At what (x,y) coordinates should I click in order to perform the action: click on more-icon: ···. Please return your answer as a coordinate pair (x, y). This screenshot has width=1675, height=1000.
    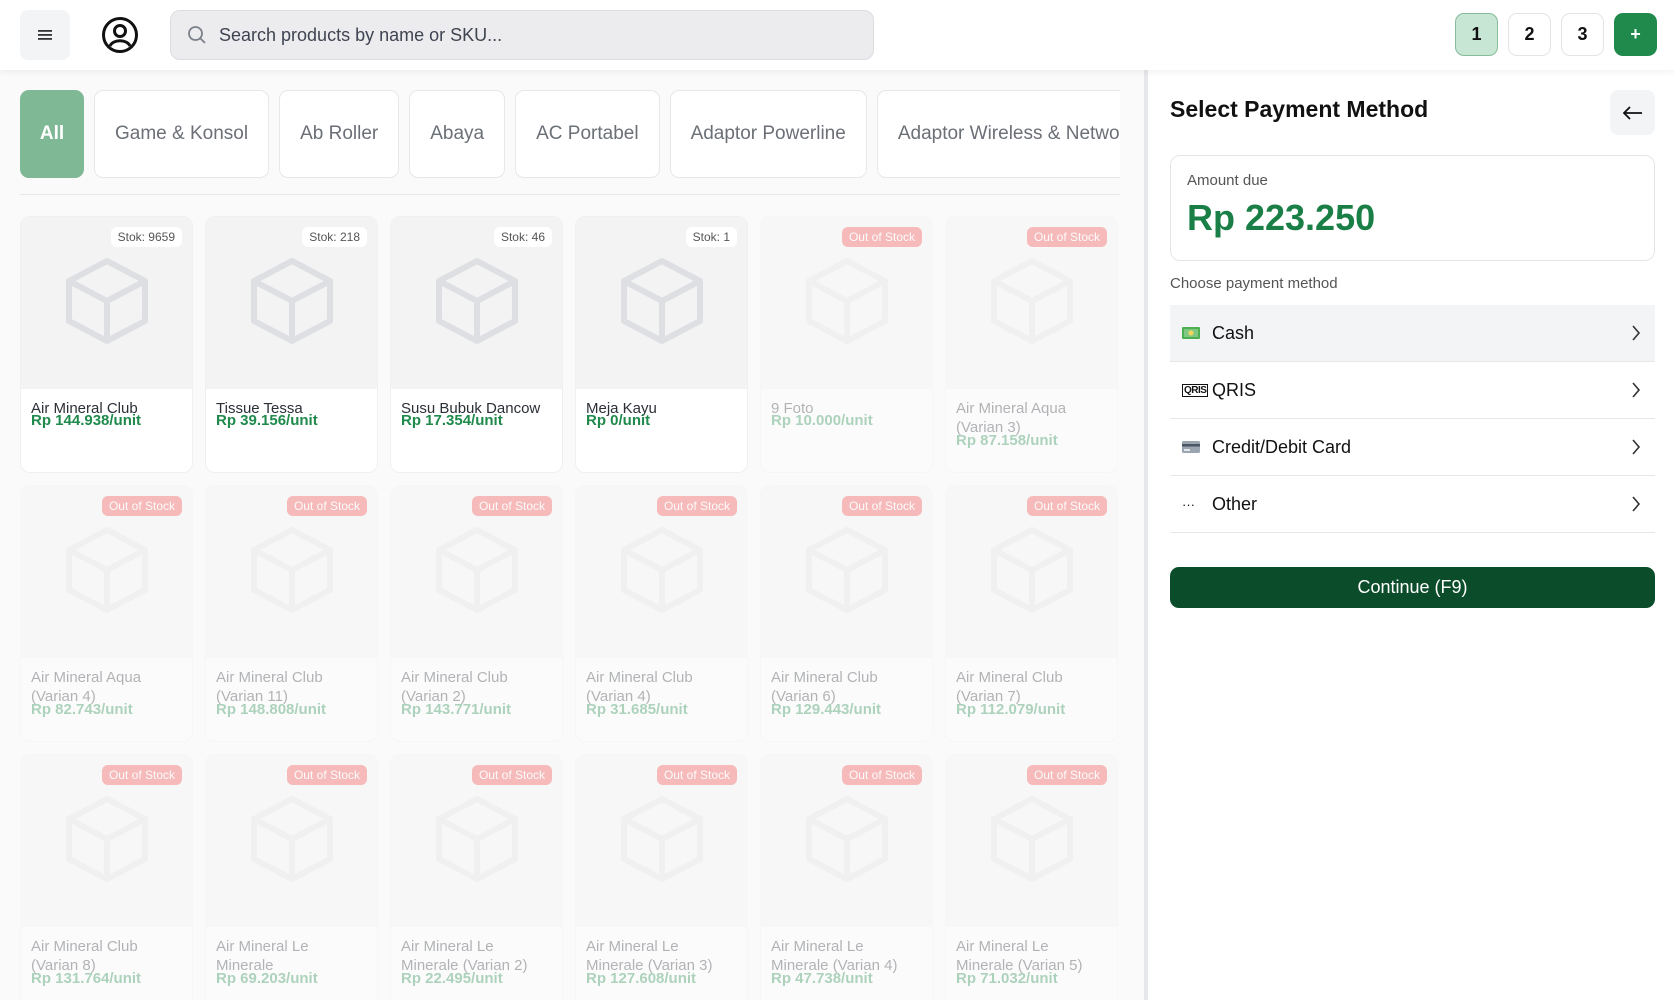
    Looking at the image, I should click on (1188, 504).